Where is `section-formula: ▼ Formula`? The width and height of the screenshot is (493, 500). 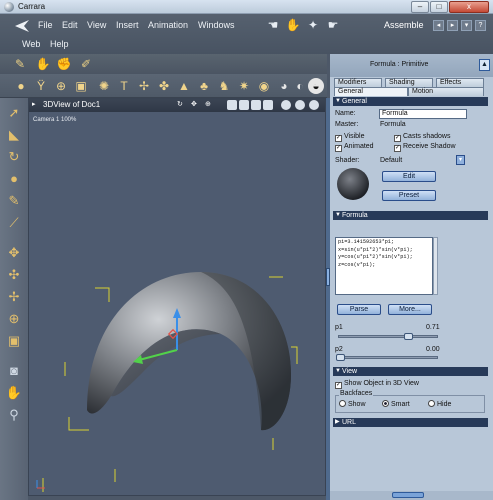
section-formula: ▼ Formula is located at coordinates (410, 215).